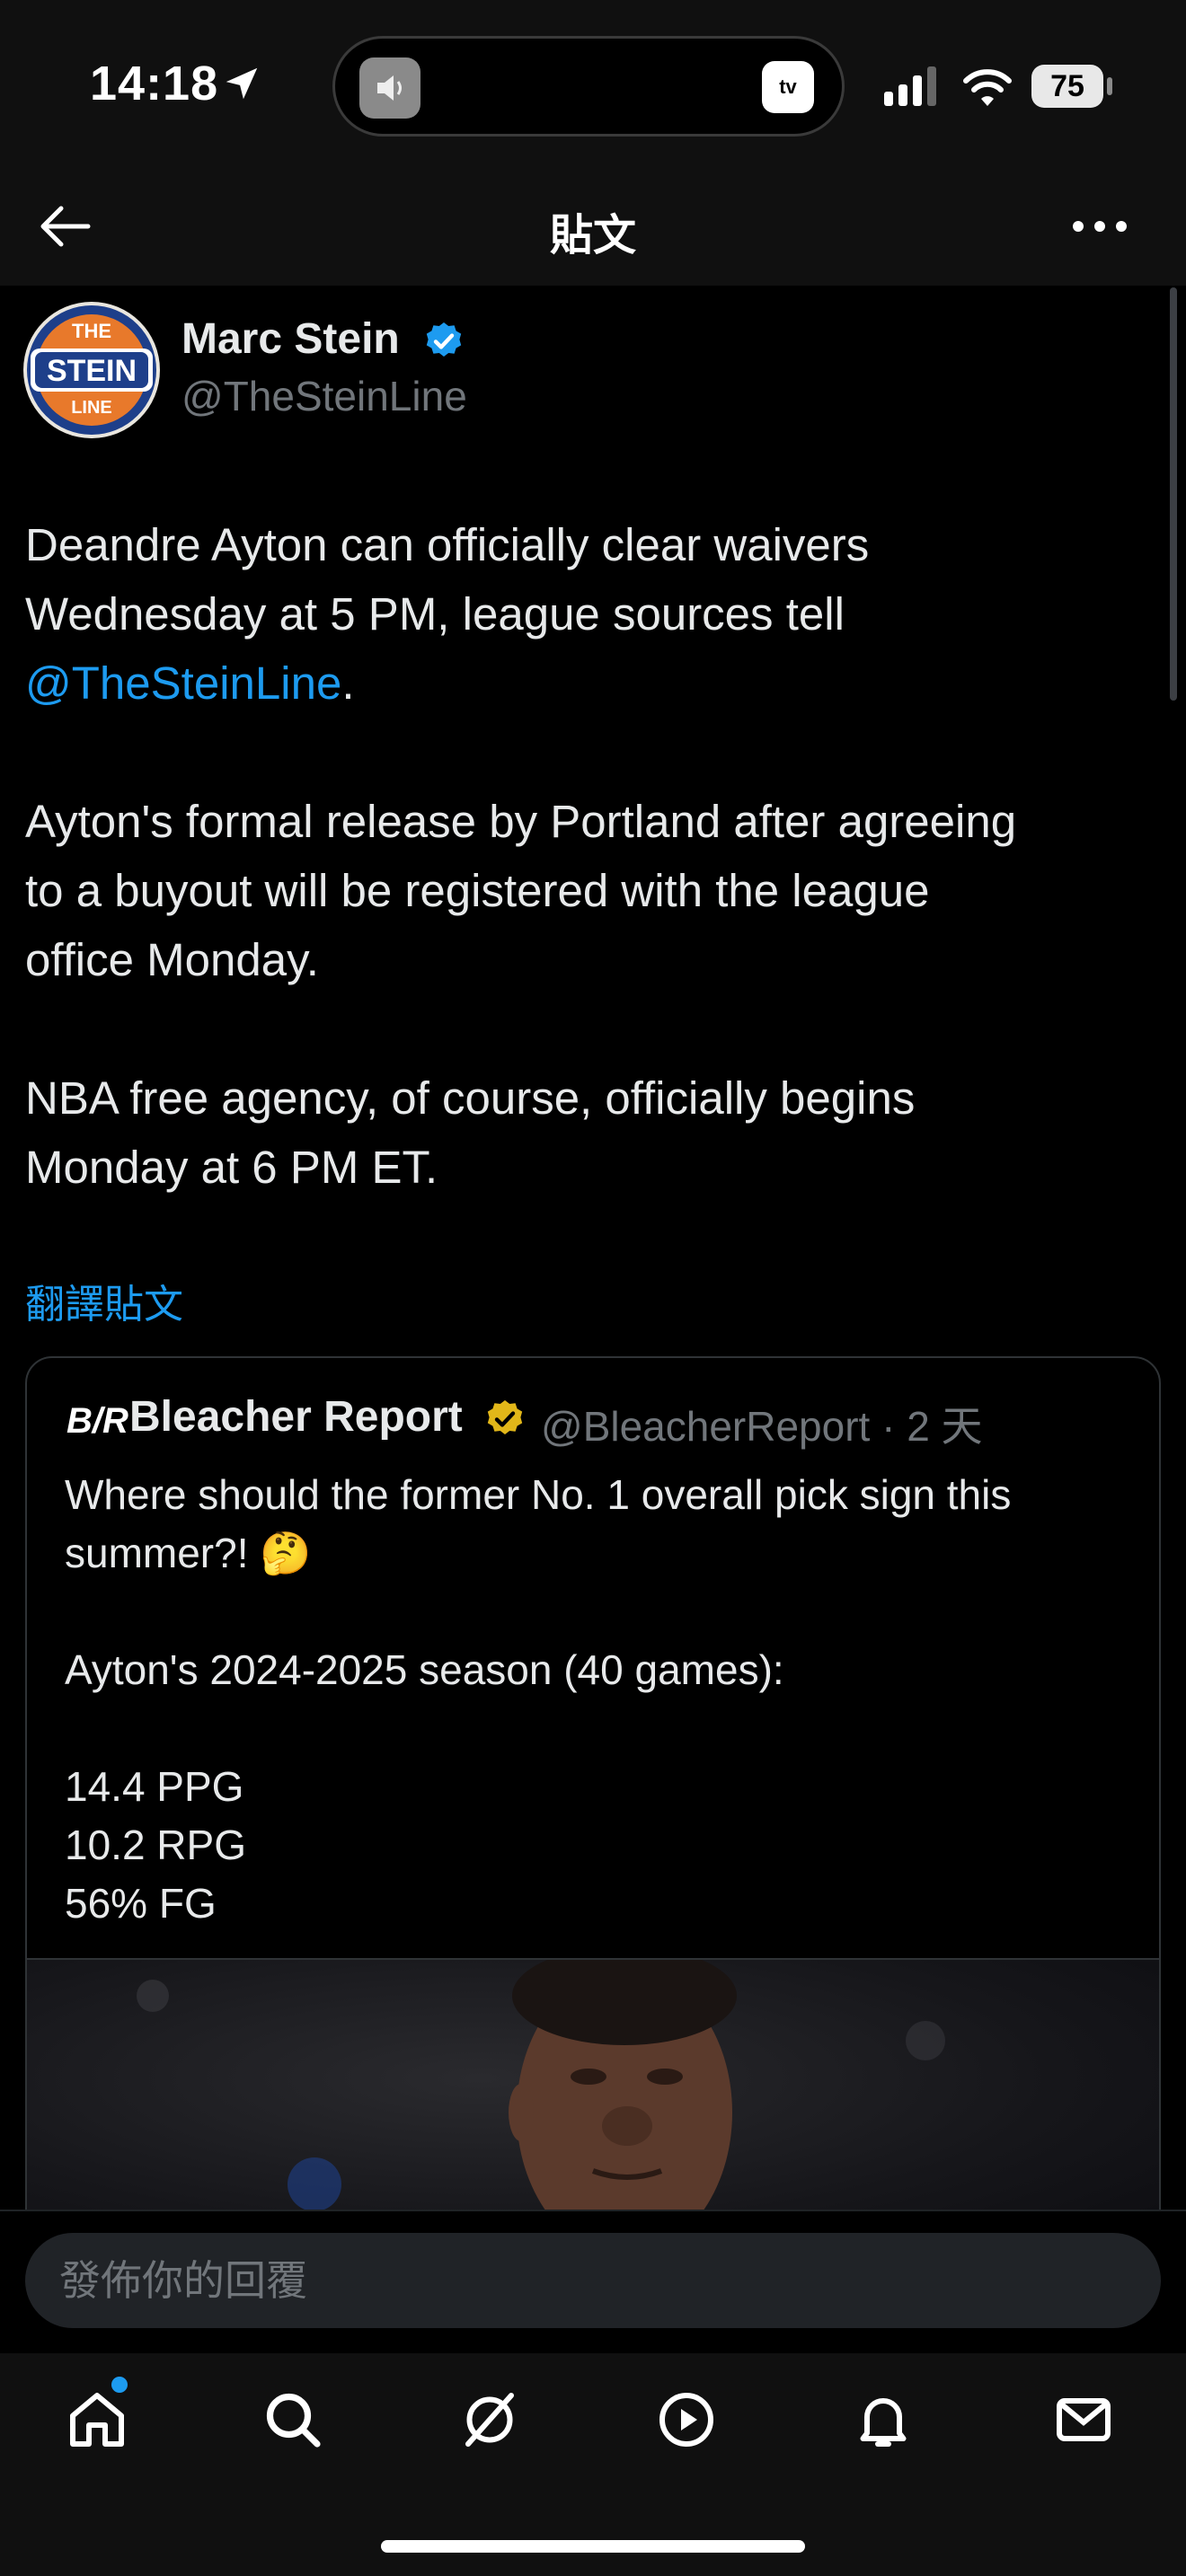 The image size is (1186, 2576). What do you see at coordinates (686, 2419) in the screenshot?
I see `video-icon` at bounding box center [686, 2419].